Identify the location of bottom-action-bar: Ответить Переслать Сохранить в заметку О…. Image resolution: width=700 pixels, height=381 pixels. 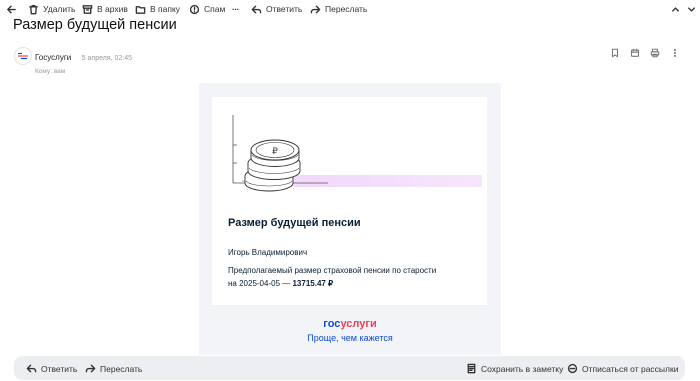
(349, 368).